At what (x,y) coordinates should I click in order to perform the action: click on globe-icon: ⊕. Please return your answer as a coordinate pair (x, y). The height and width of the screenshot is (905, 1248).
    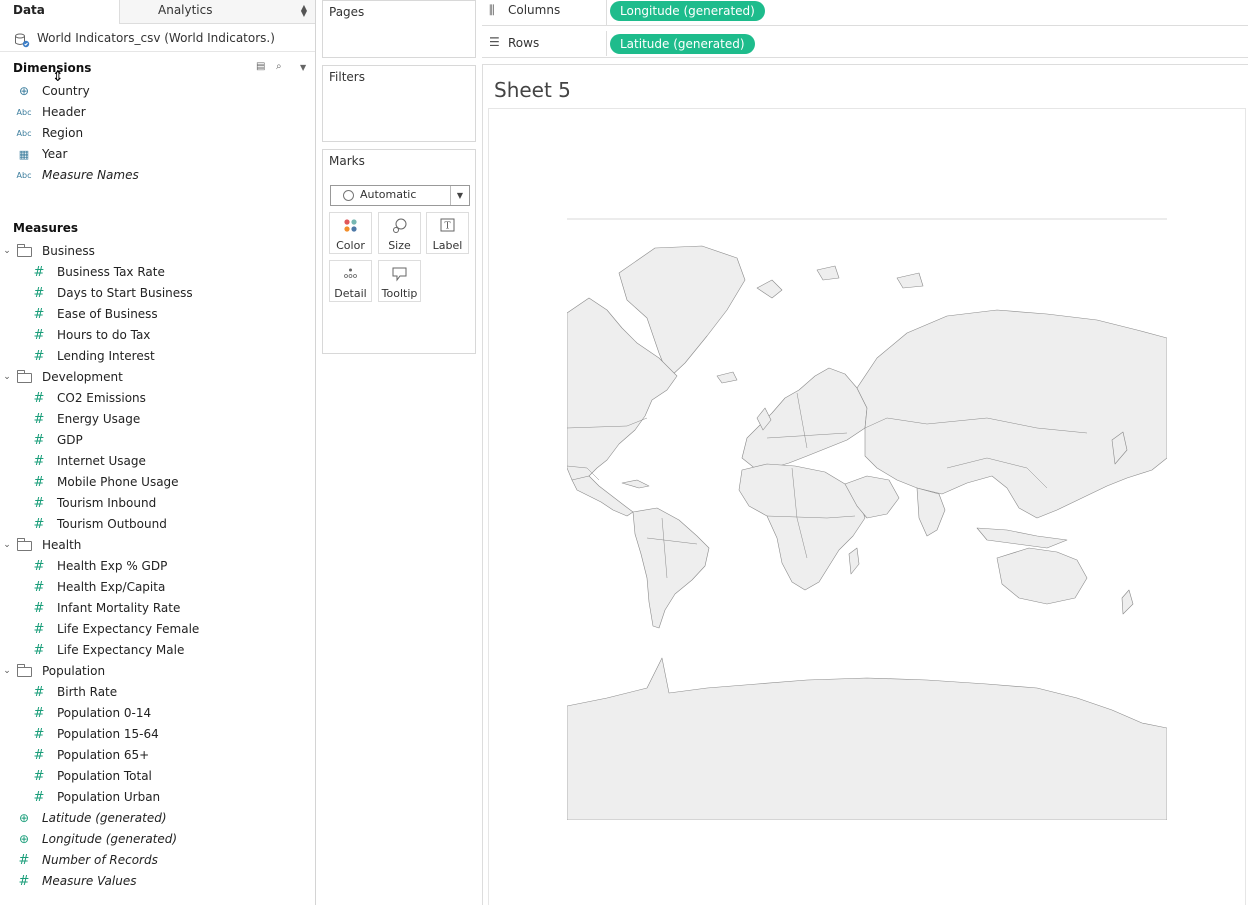
    Looking at the image, I should click on (24, 818).